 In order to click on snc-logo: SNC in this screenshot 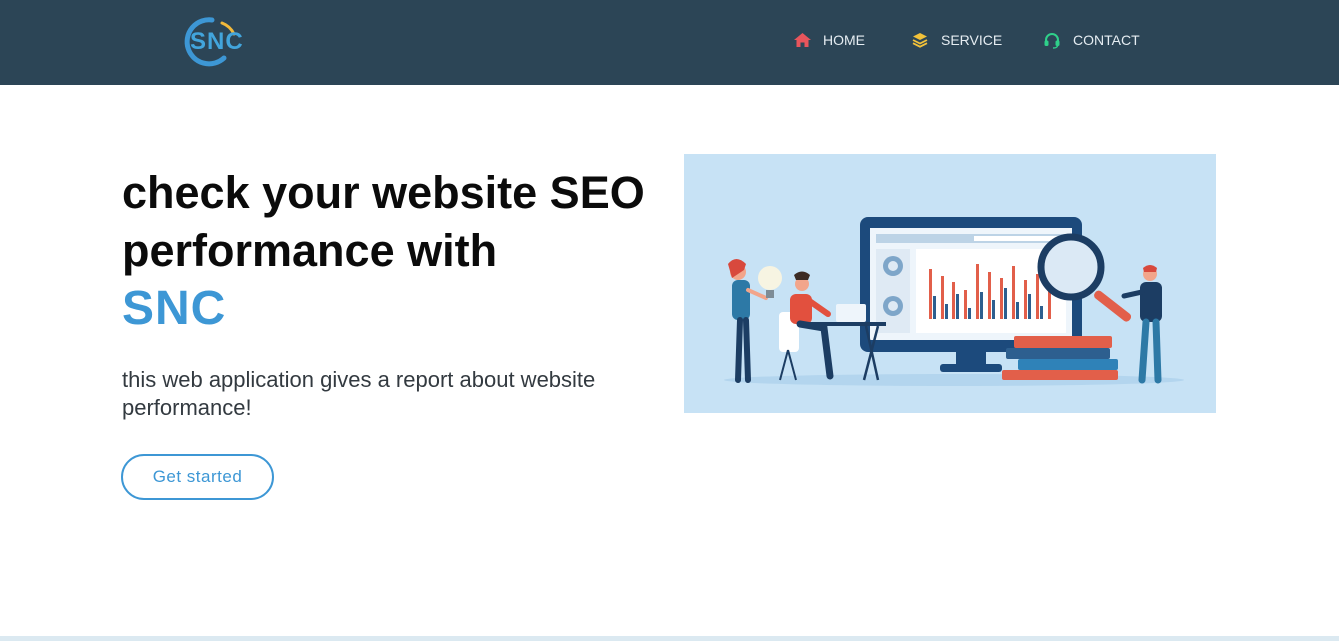, I will do `click(217, 41)`.